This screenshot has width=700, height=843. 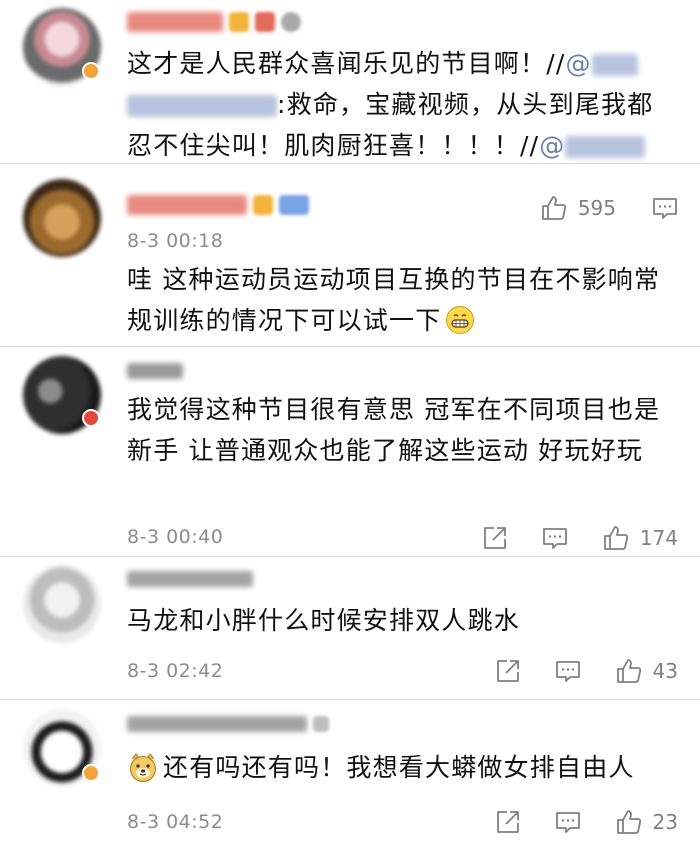 What do you see at coordinates (175, 537) in the screenshot?
I see `timestamp: 8-3 00:40` at bounding box center [175, 537].